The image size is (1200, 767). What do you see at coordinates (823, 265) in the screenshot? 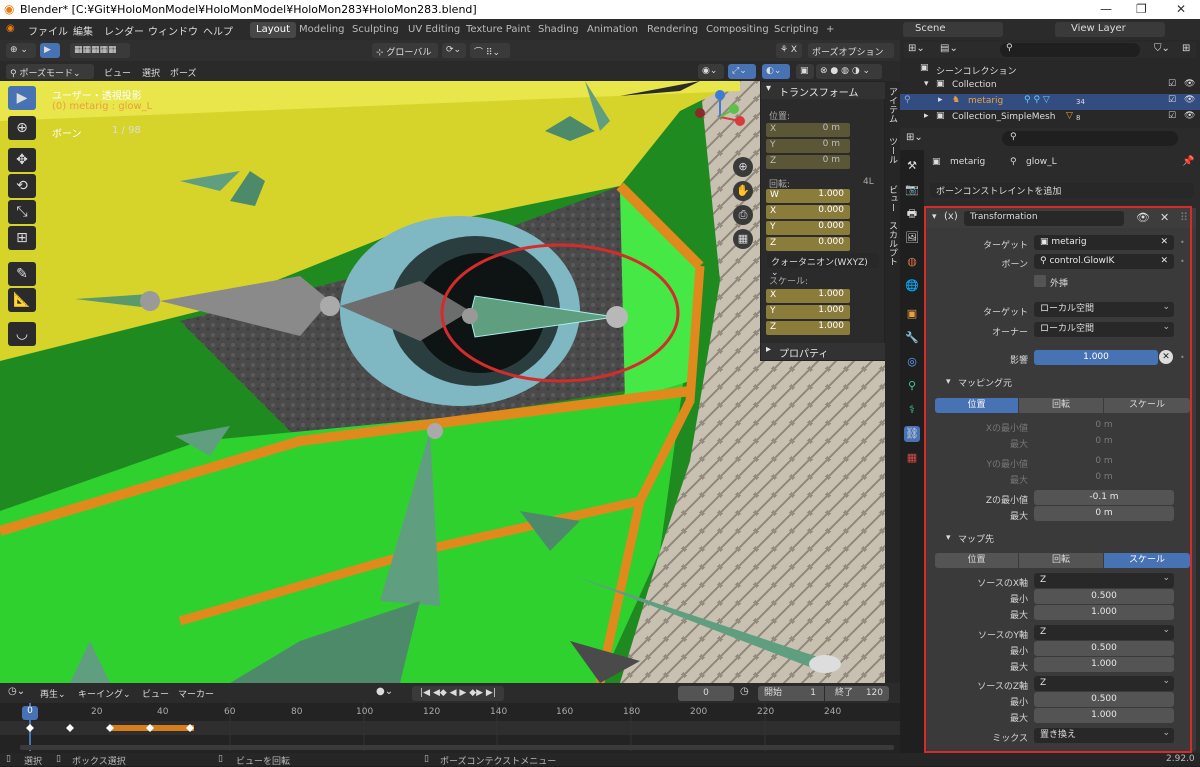
I see `rotation-mode-dropdown: クォータニオン(WXYZ) ⌄` at bounding box center [823, 265].